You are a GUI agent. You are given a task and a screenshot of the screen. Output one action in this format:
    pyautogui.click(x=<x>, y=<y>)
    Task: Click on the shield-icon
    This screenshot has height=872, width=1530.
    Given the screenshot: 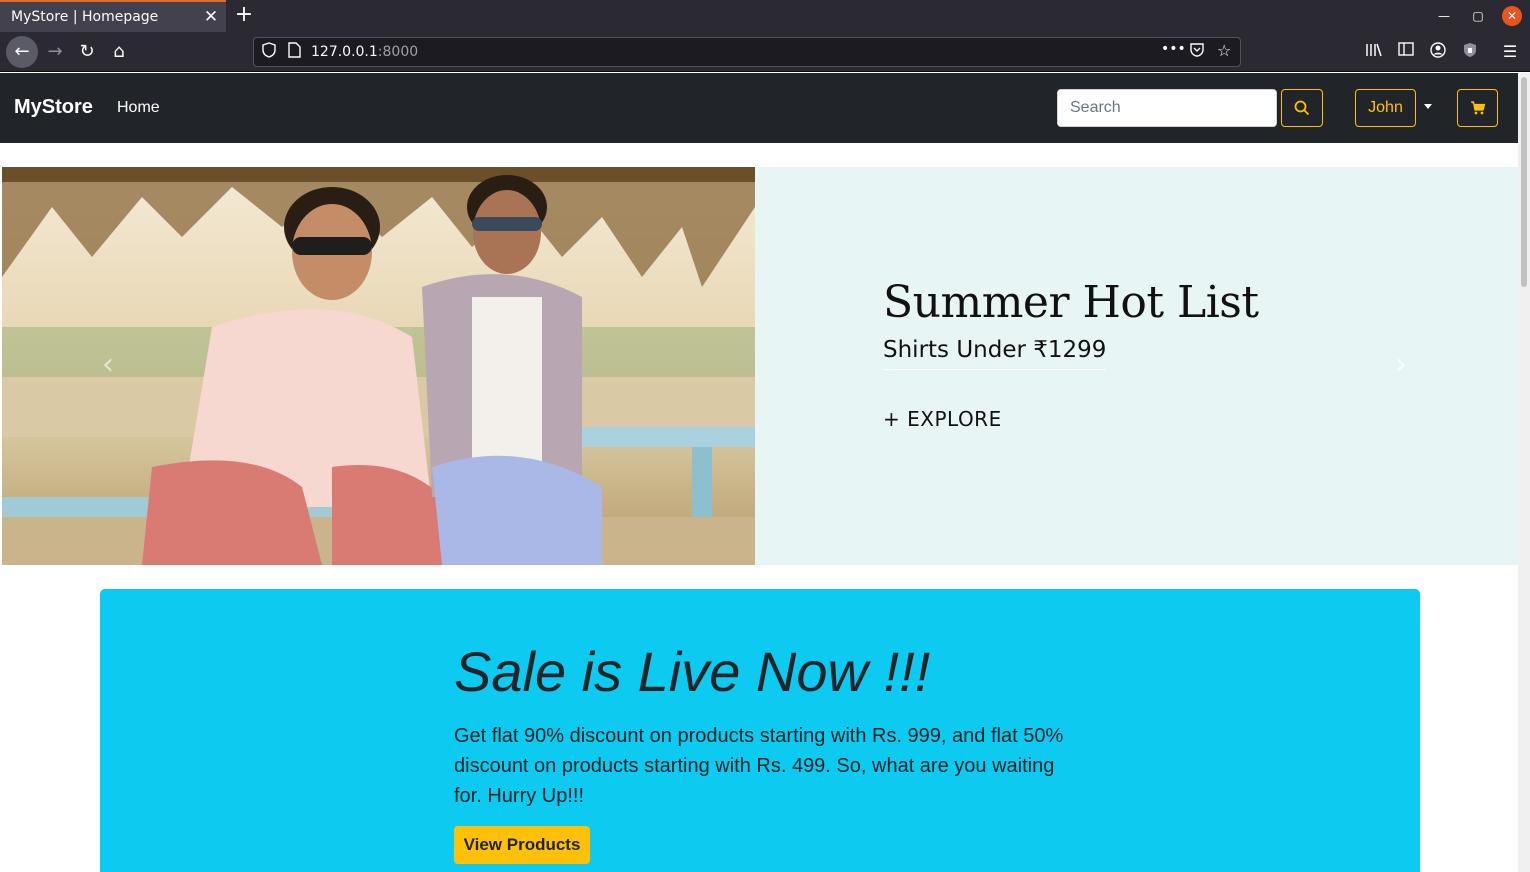 What is the action you would take?
    pyautogui.click(x=269, y=52)
    